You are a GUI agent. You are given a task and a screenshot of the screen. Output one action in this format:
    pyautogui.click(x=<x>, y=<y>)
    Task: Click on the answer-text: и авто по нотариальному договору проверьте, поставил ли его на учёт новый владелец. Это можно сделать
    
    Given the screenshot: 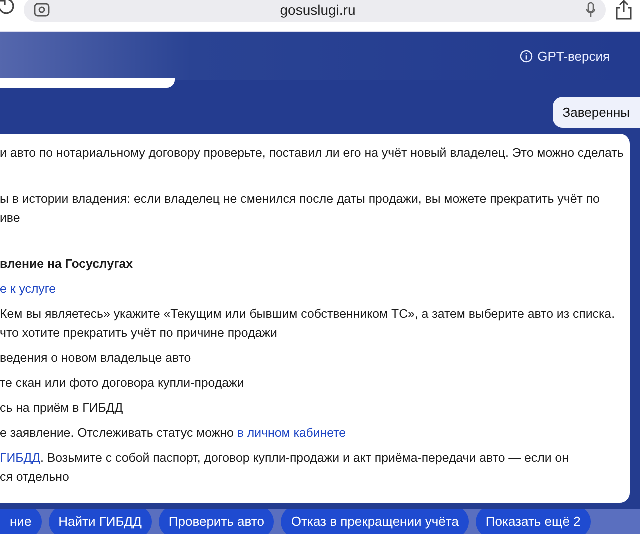 What is the action you would take?
    pyautogui.click(x=312, y=153)
    